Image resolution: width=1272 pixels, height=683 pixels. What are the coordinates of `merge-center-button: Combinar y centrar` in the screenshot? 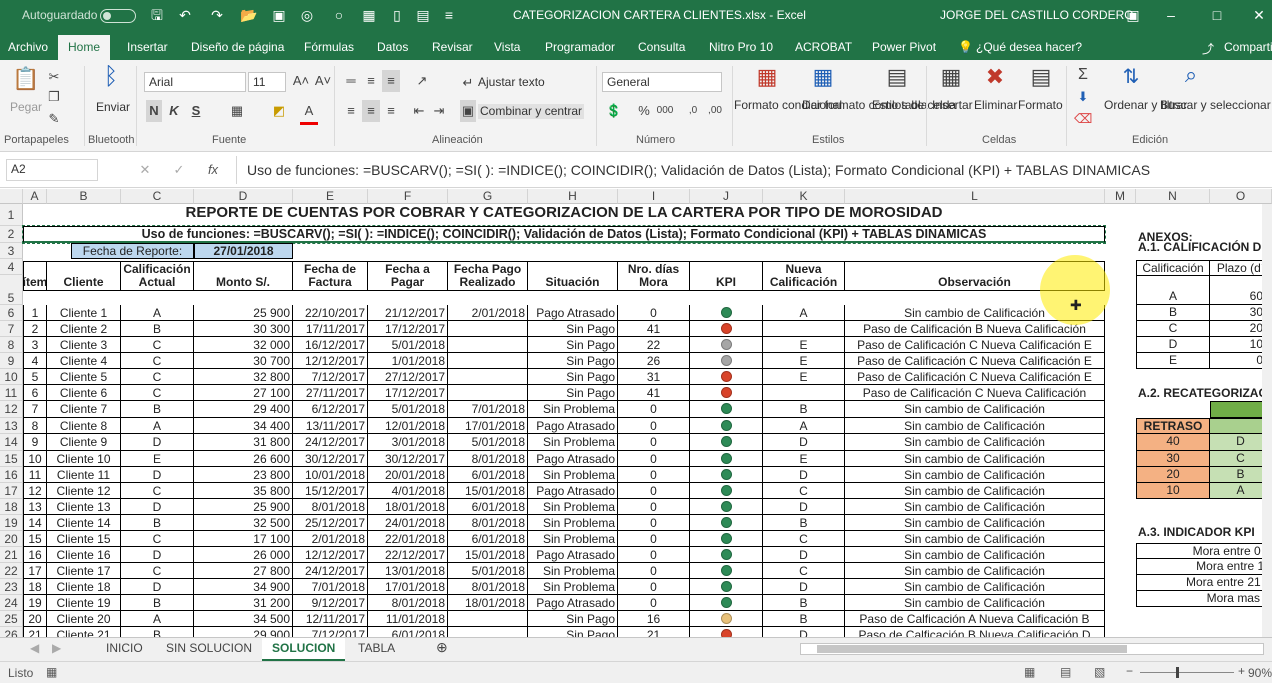 It's located at (531, 111).